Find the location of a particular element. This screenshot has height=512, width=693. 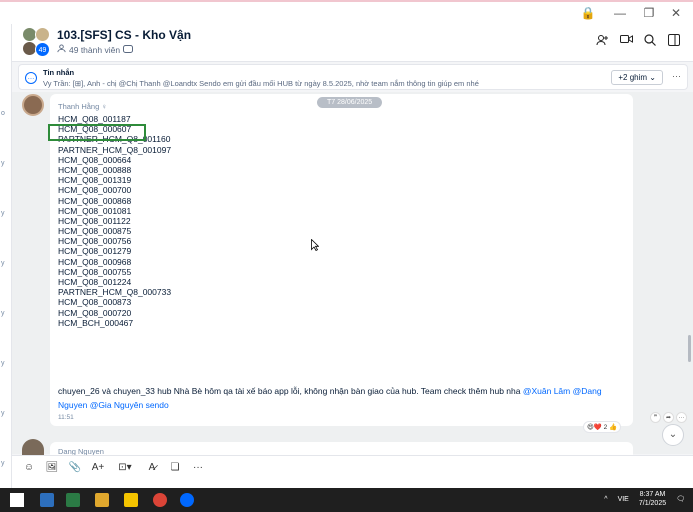

language-indicator: VIE is located at coordinates (623, 499).